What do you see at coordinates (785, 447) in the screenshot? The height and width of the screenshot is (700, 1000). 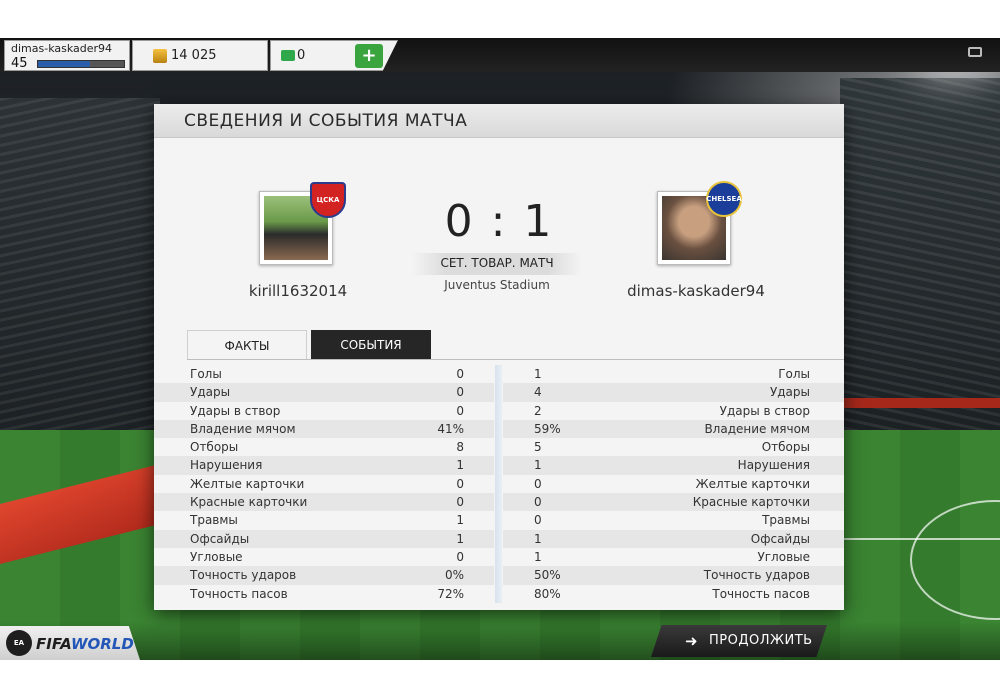 I see `stat-label-away: Отборы` at bounding box center [785, 447].